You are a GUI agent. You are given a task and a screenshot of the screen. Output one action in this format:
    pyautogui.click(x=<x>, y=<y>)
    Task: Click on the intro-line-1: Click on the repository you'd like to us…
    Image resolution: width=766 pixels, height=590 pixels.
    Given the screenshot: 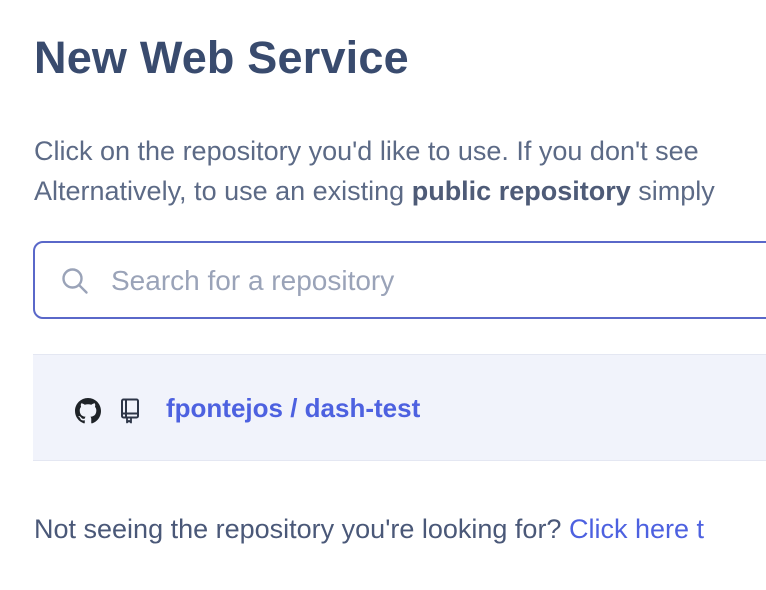 What is the action you would take?
    pyautogui.click(x=366, y=151)
    